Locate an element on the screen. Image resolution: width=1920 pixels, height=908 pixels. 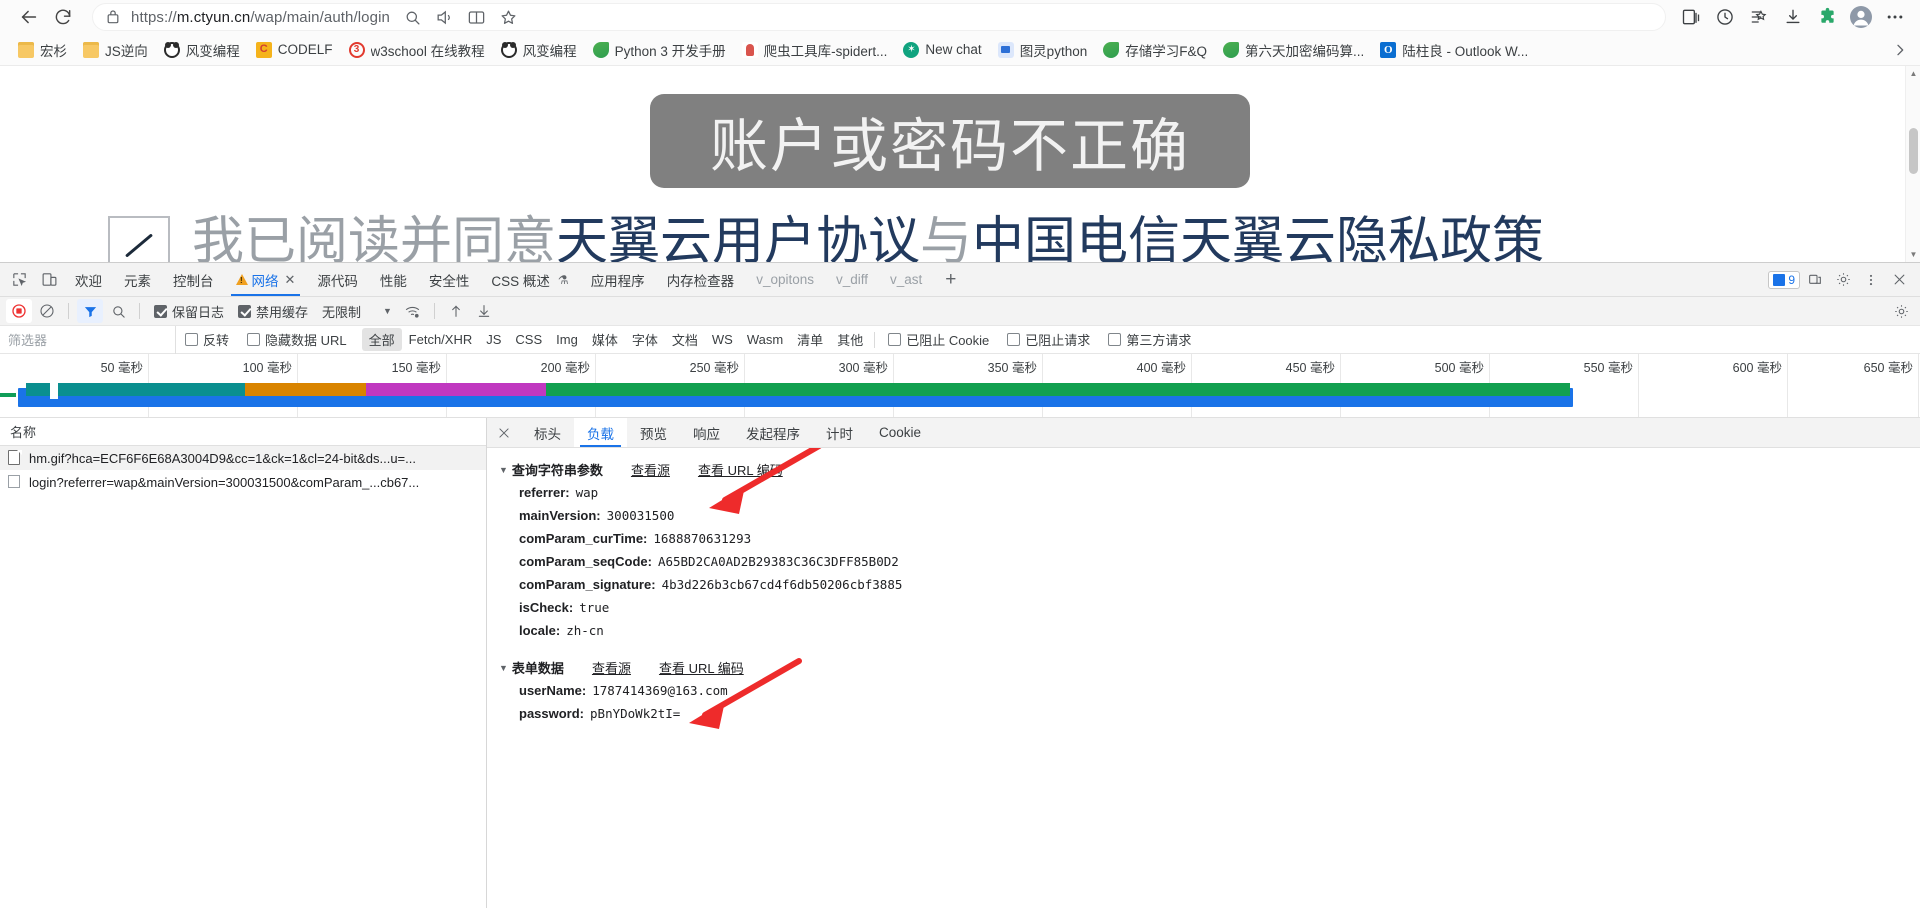
bookmark-item: 图灵python is located at coordinates (1043, 50).